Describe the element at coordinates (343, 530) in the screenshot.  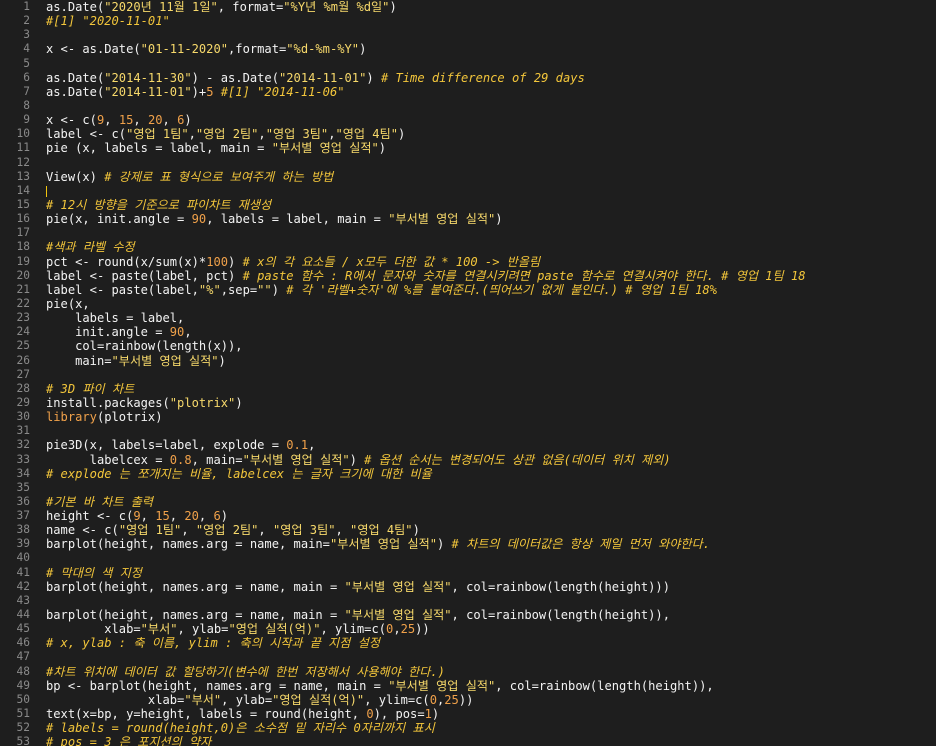
I see `code-token-plain: ,` at that location.